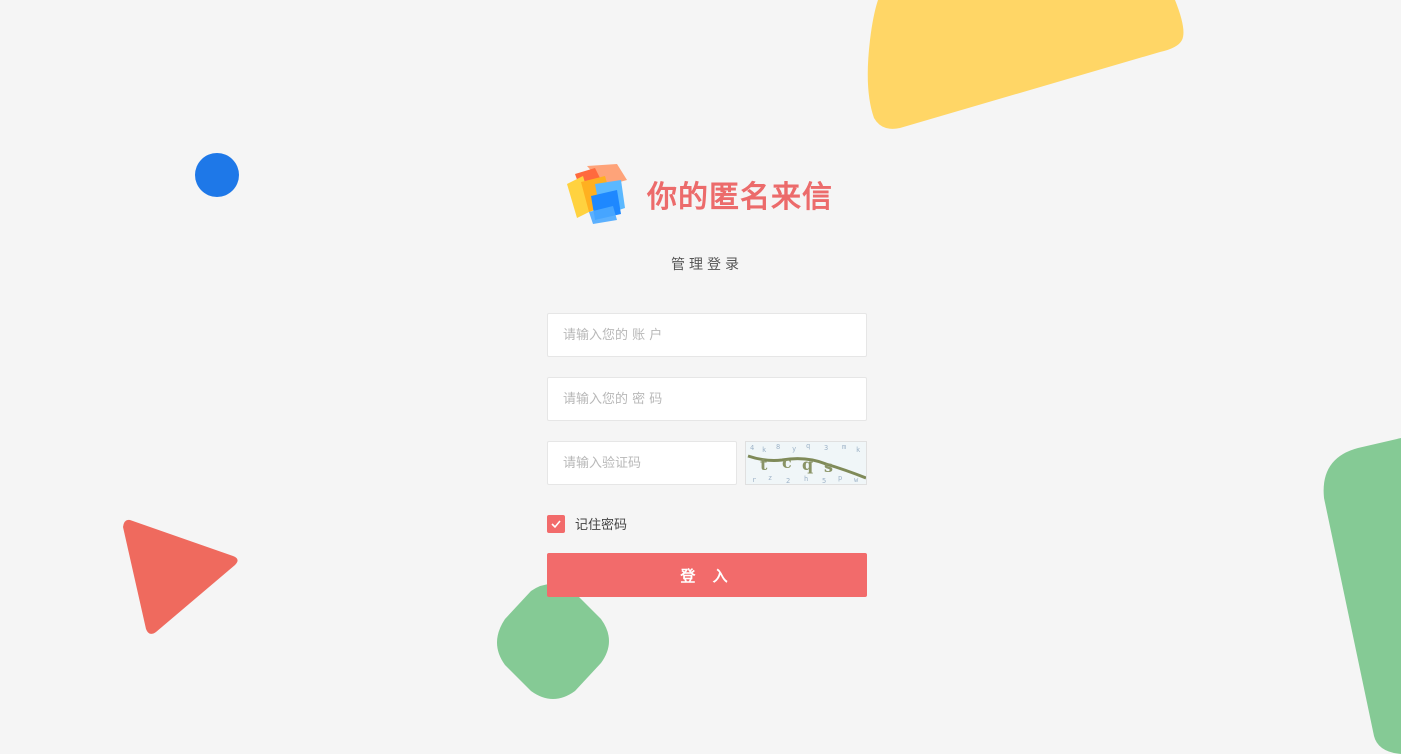 The width and height of the screenshot is (1401, 754). What do you see at coordinates (707, 265) in the screenshot?
I see `page-subtitle: 管理登录` at bounding box center [707, 265].